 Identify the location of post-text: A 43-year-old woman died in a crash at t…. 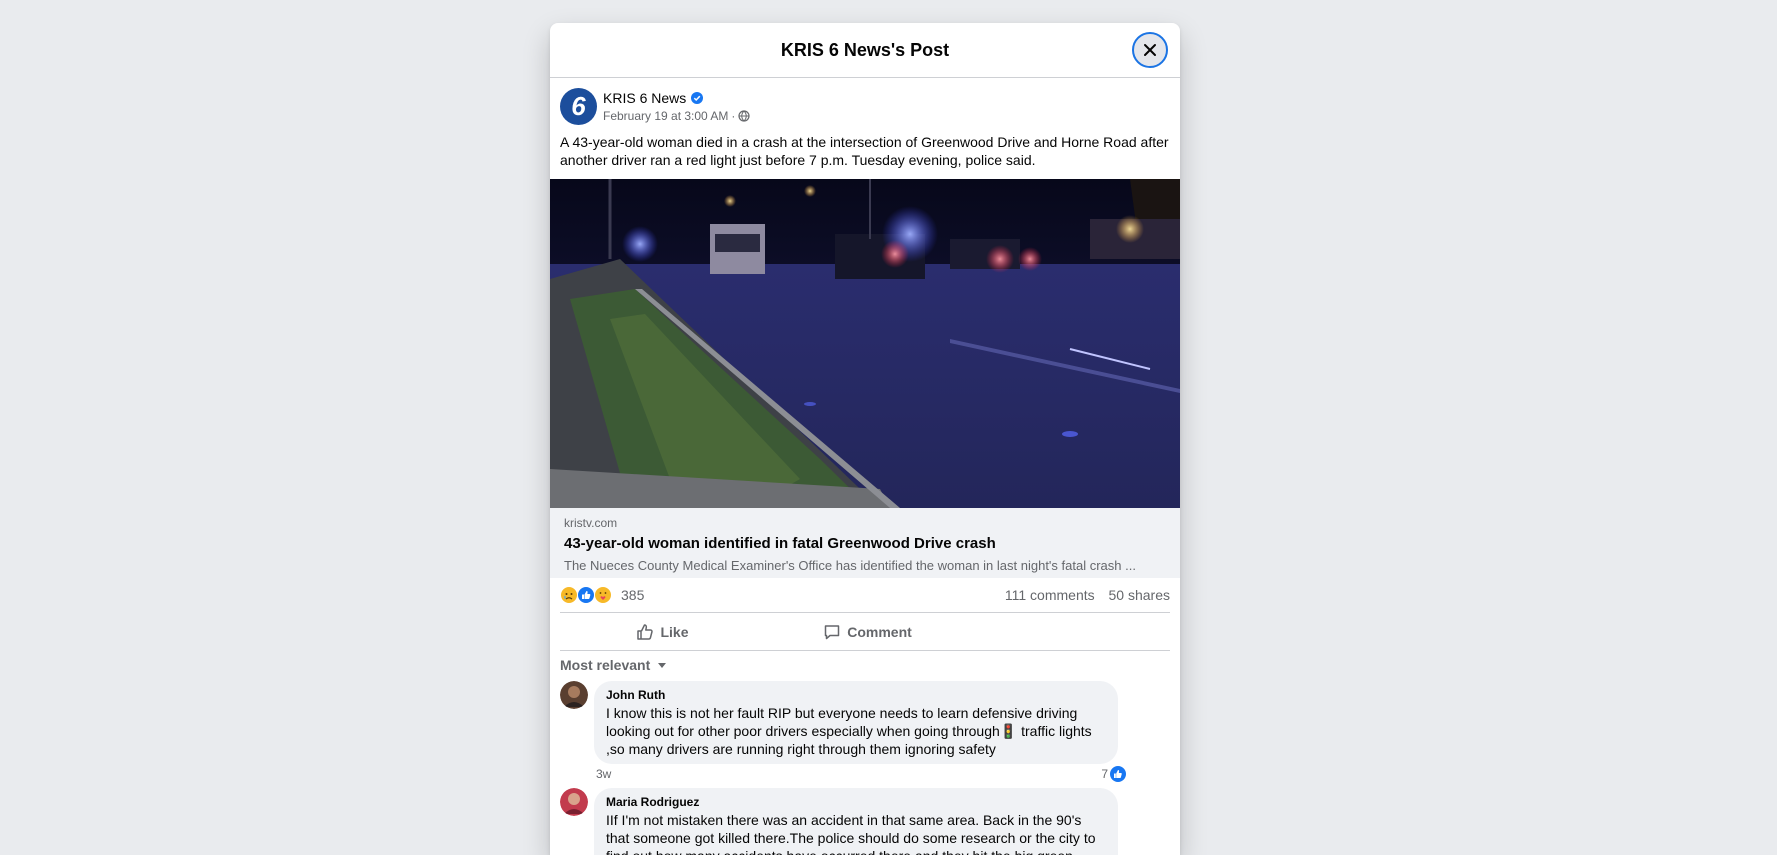
(864, 151).